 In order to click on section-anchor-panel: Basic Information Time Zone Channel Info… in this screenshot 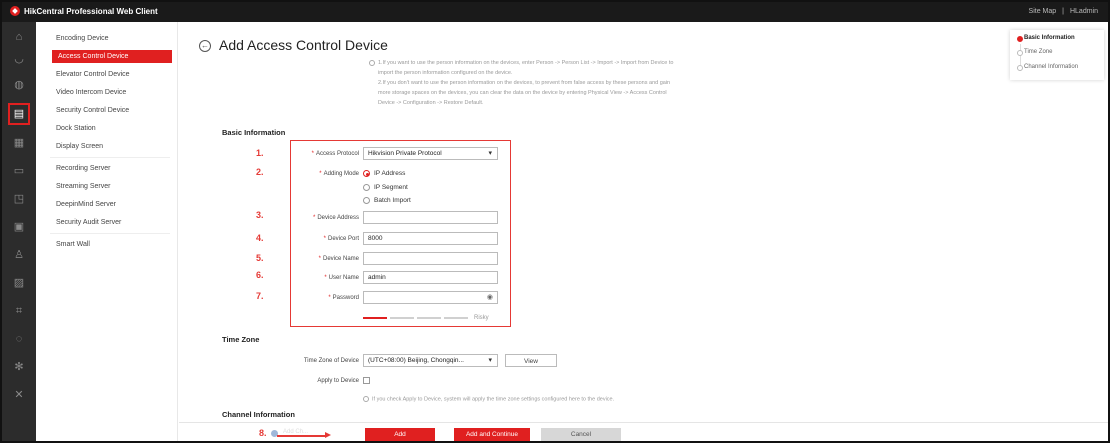, I will do `click(1057, 55)`.